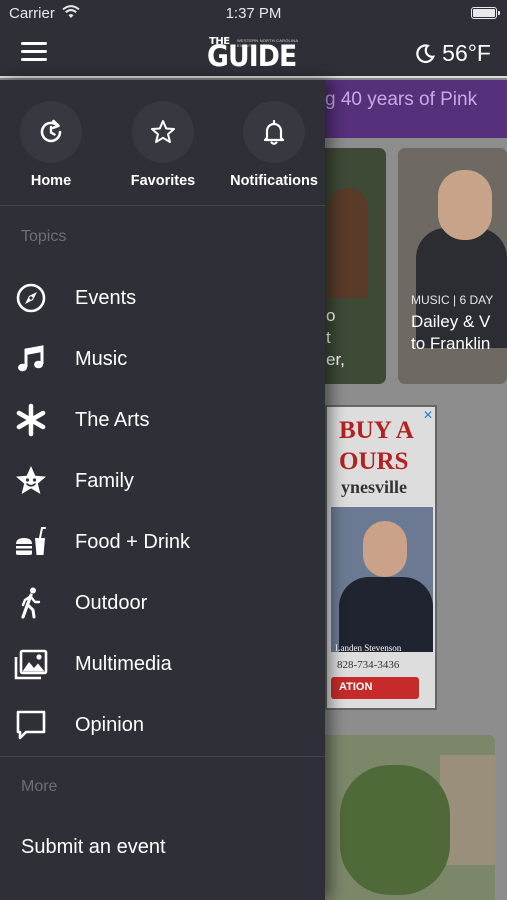 Image resolution: width=507 pixels, height=900 pixels. What do you see at coordinates (104, 481) in the screenshot?
I see `menu-item-label: Family` at bounding box center [104, 481].